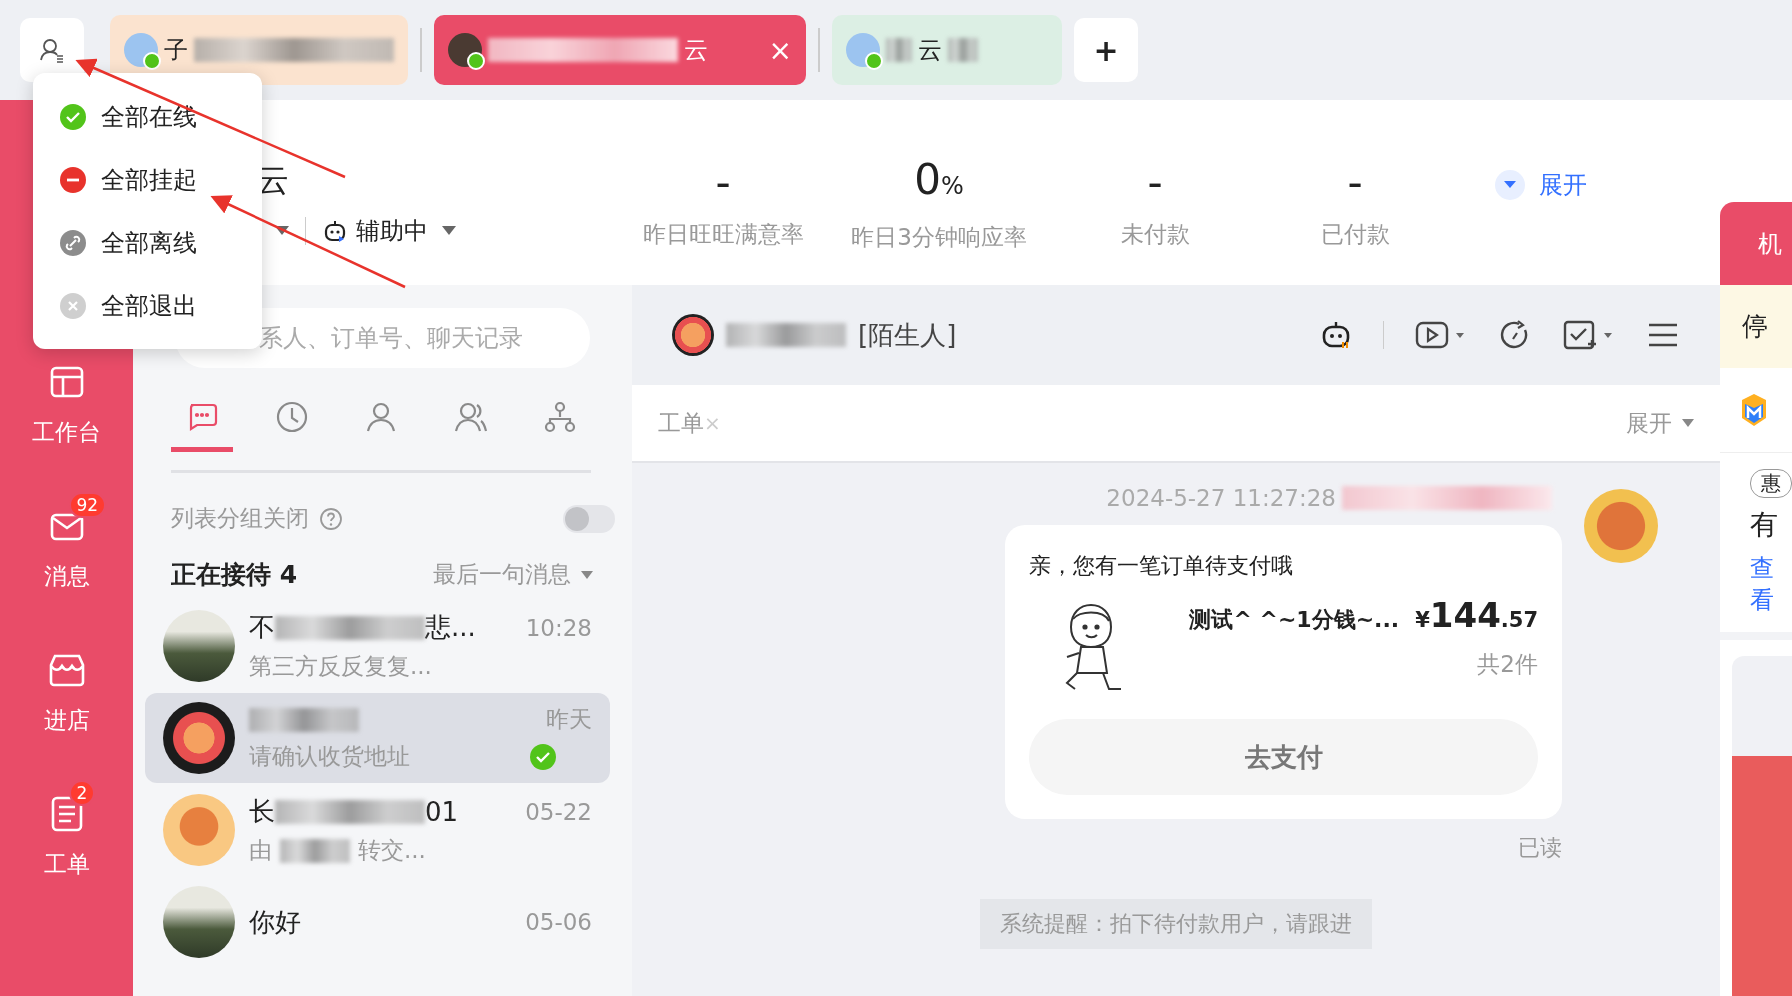 The width and height of the screenshot is (1792, 996). I want to click on grouping-label: 列表分组关闭, so click(240, 518).